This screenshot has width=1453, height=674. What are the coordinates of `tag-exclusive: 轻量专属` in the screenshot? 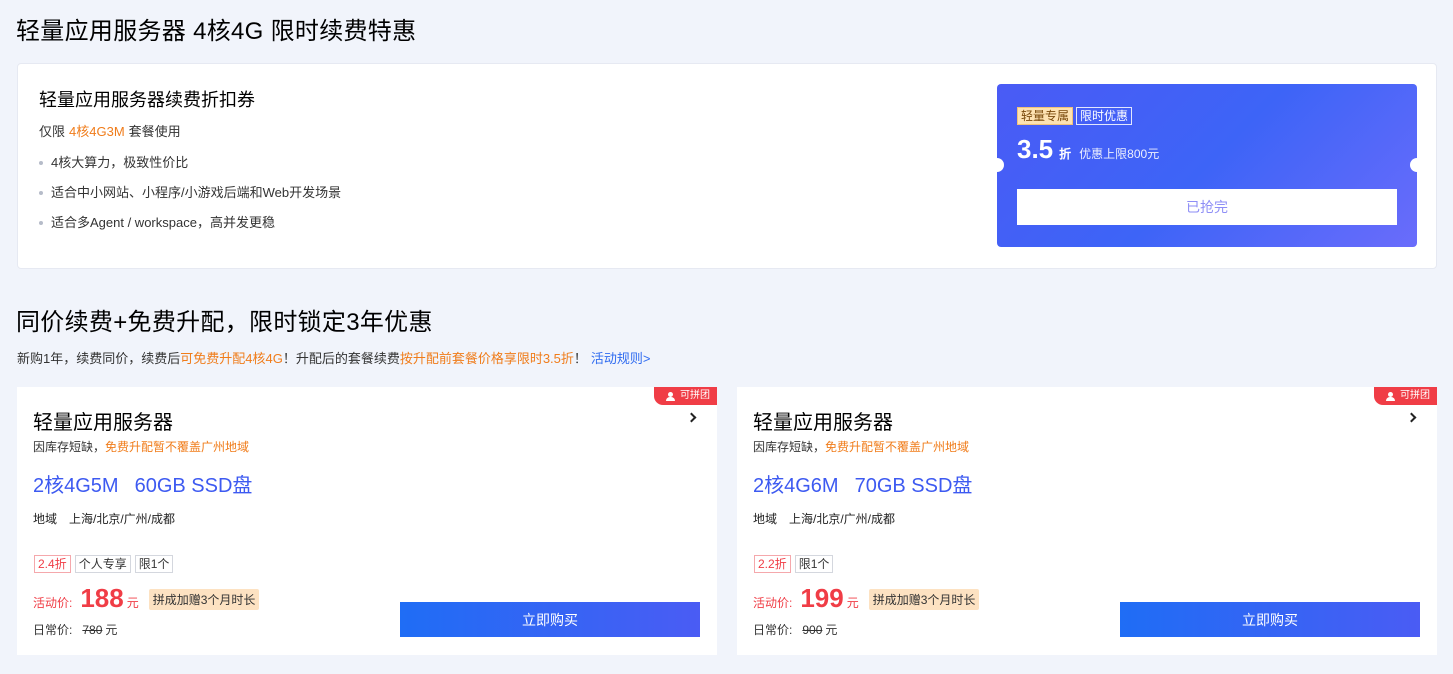 It's located at (1045, 116).